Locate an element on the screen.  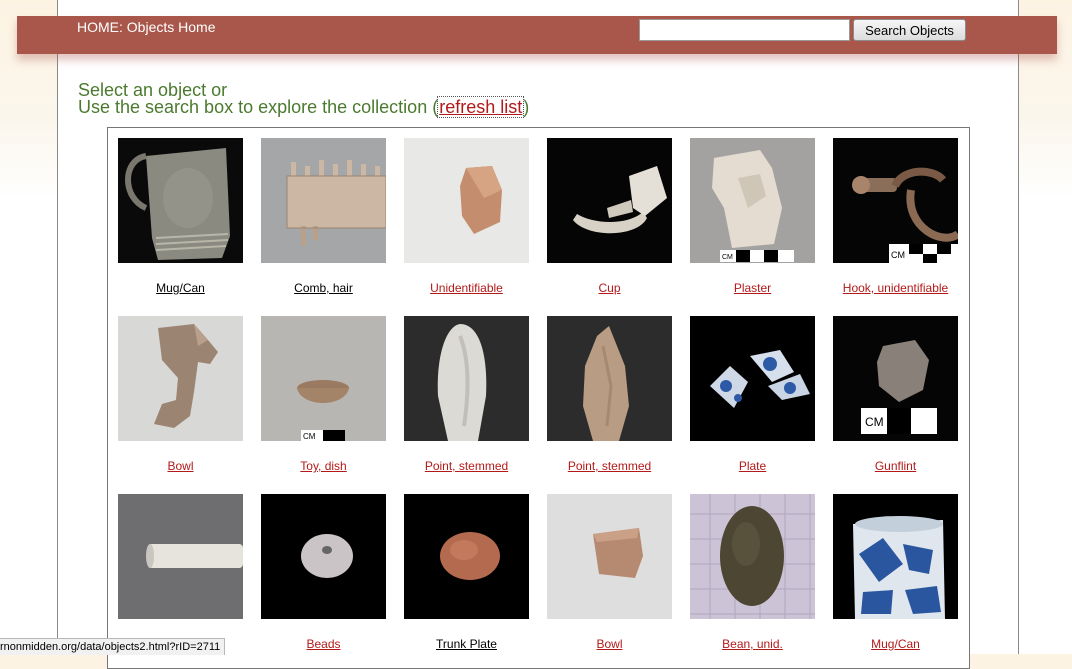
bowl-sherd-photo is located at coordinates (609, 556).